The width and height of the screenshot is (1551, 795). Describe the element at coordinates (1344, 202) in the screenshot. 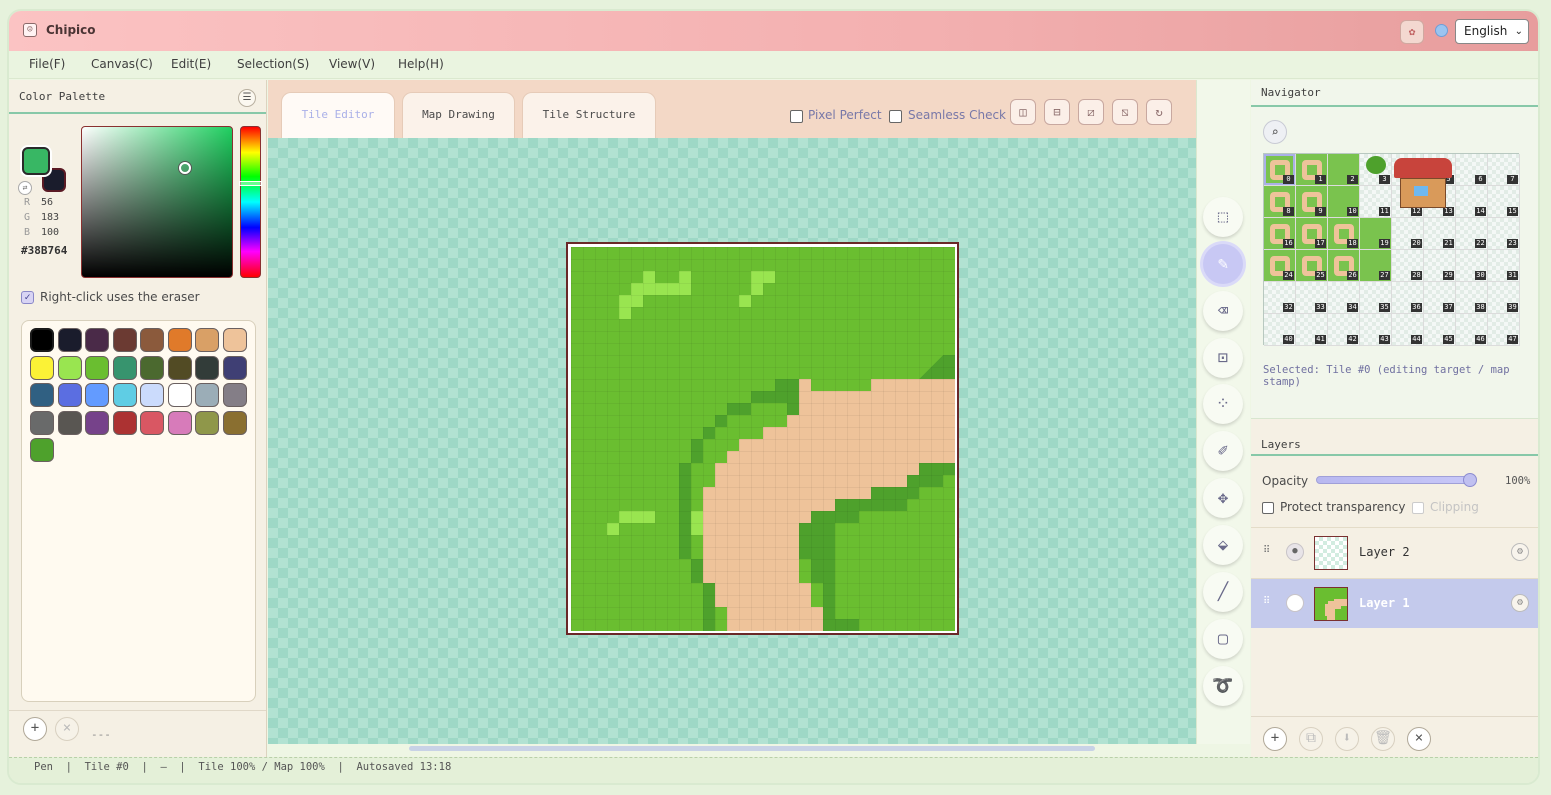

I see `tile-cell: 10` at that location.